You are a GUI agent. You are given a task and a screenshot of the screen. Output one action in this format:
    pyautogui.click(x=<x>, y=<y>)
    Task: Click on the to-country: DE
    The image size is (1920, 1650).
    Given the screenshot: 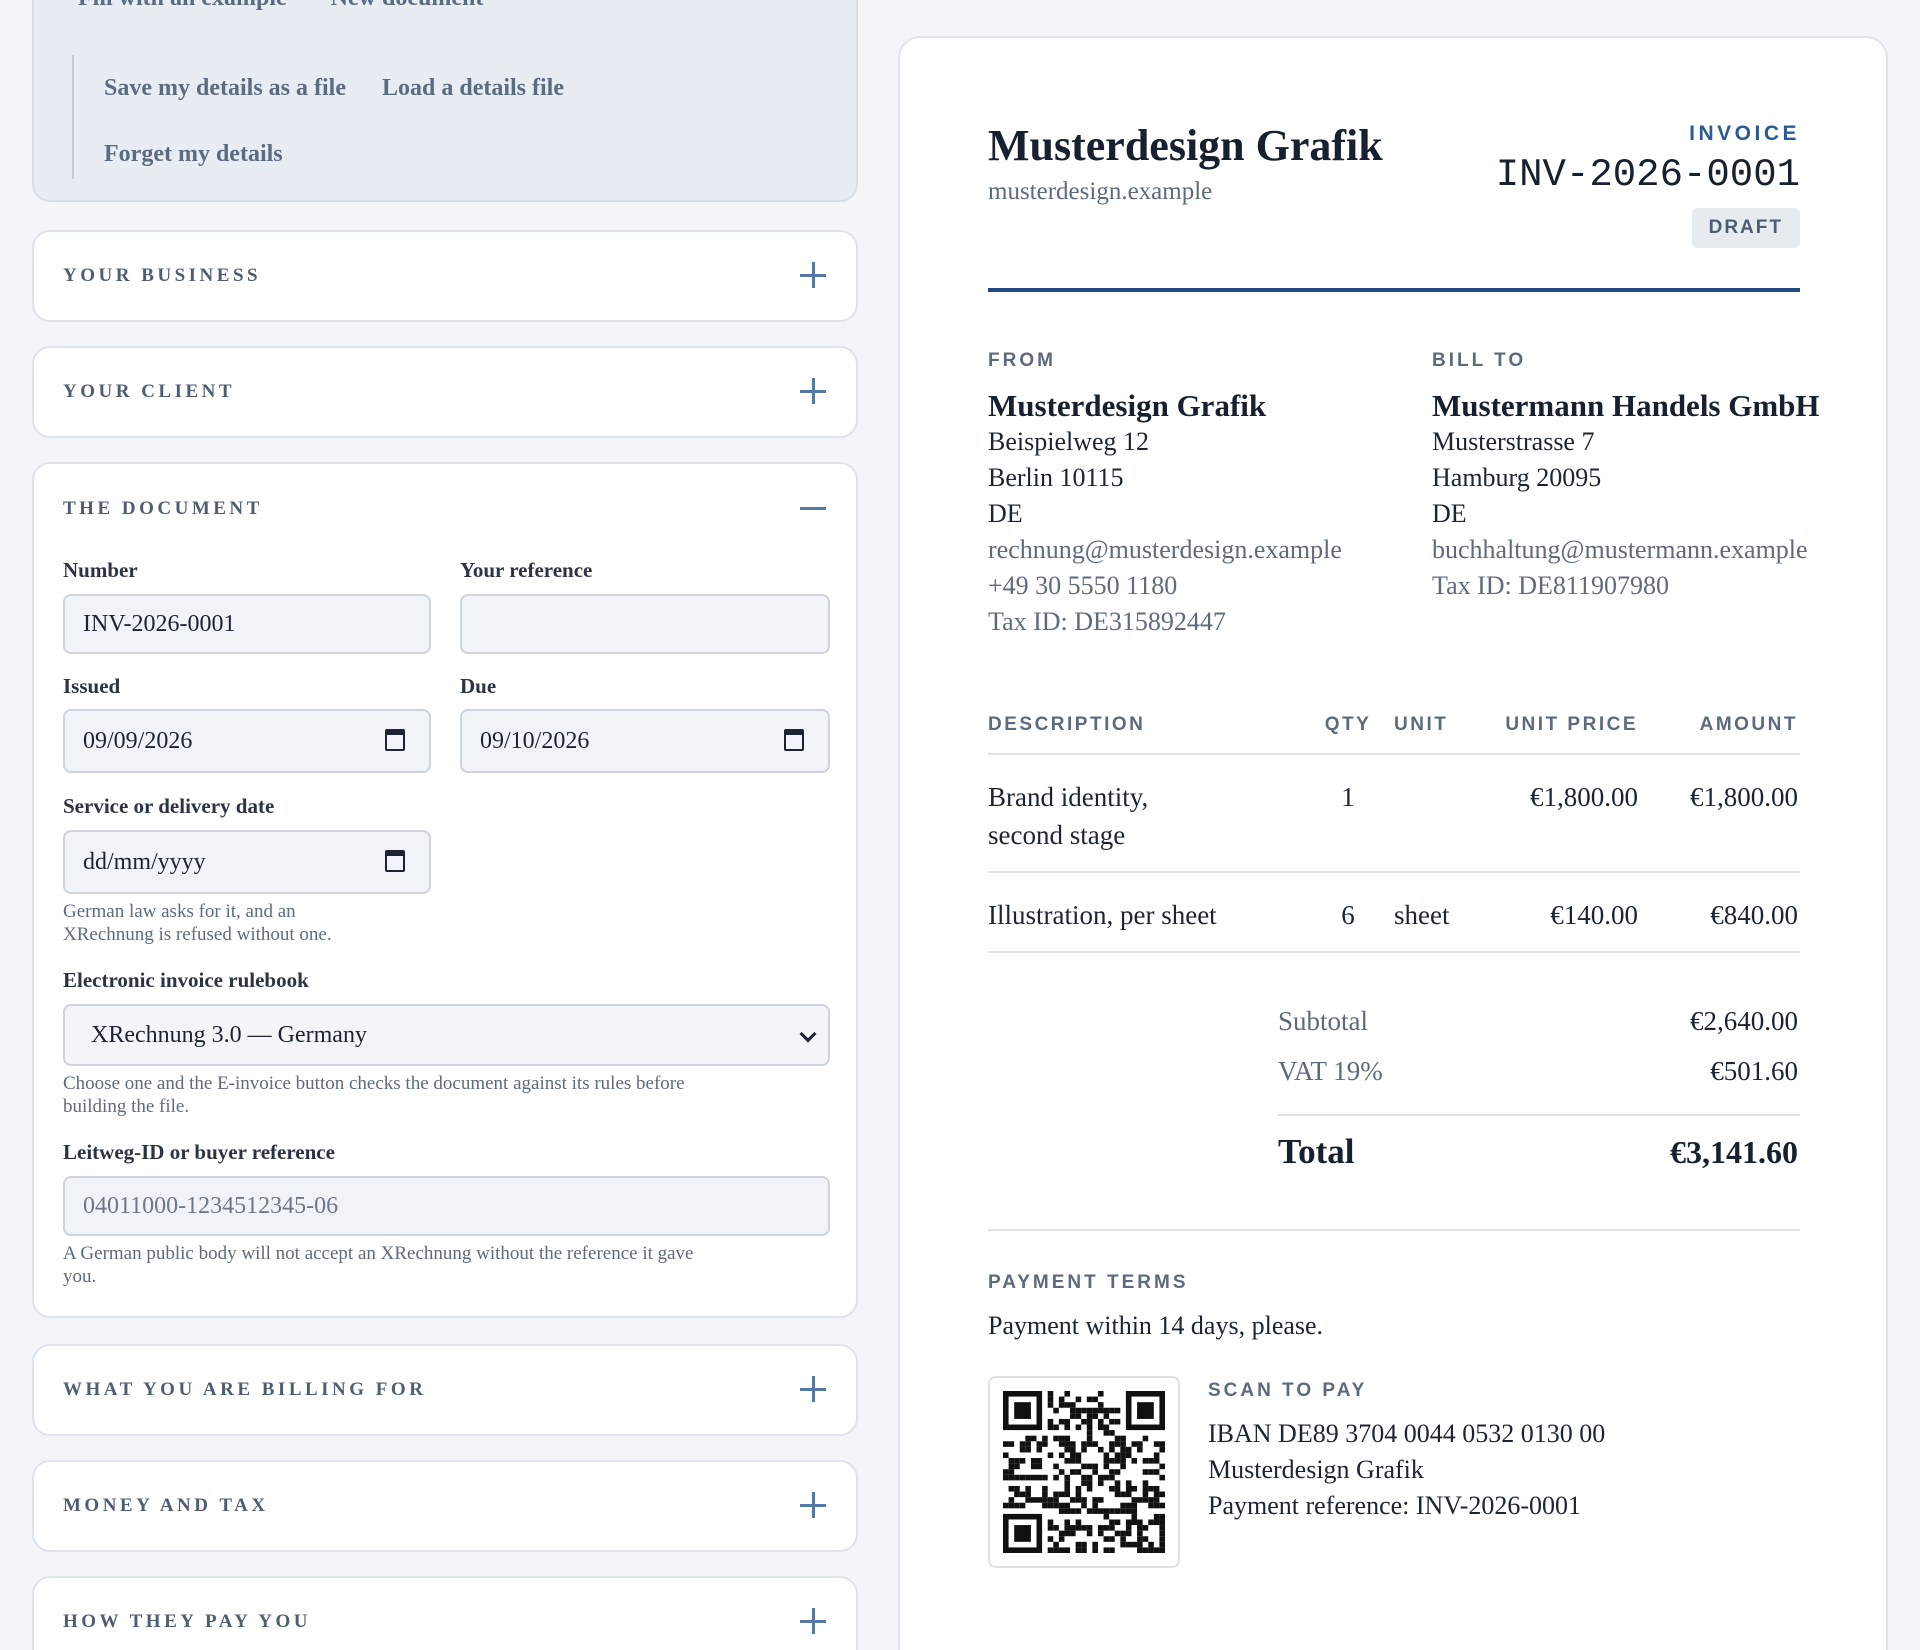 What is the action you would take?
    pyautogui.click(x=1449, y=513)
    